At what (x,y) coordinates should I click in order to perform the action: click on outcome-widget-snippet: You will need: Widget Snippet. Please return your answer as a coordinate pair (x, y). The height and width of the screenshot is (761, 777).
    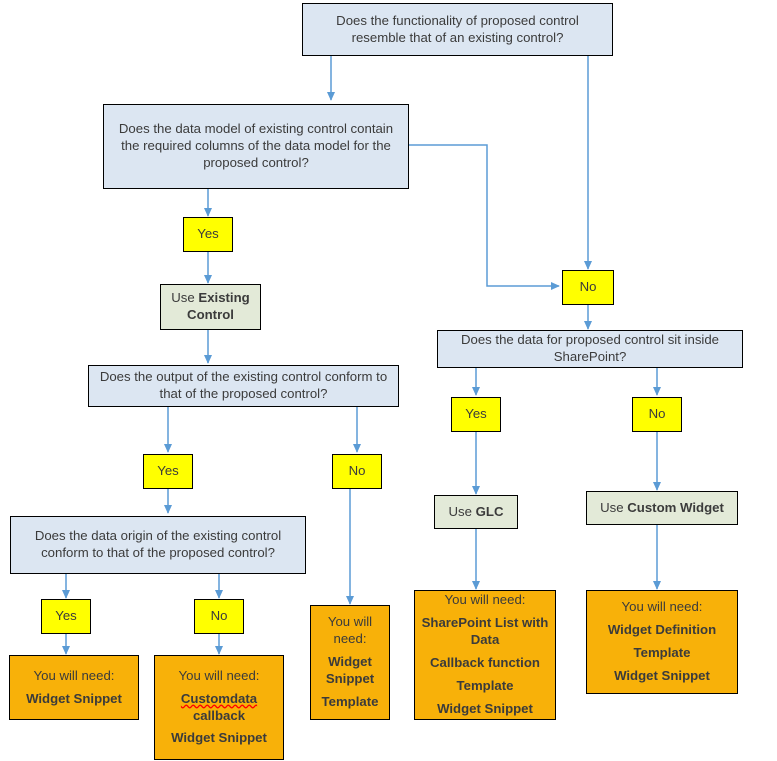
    Looking at the image, I should click on (74, 687).